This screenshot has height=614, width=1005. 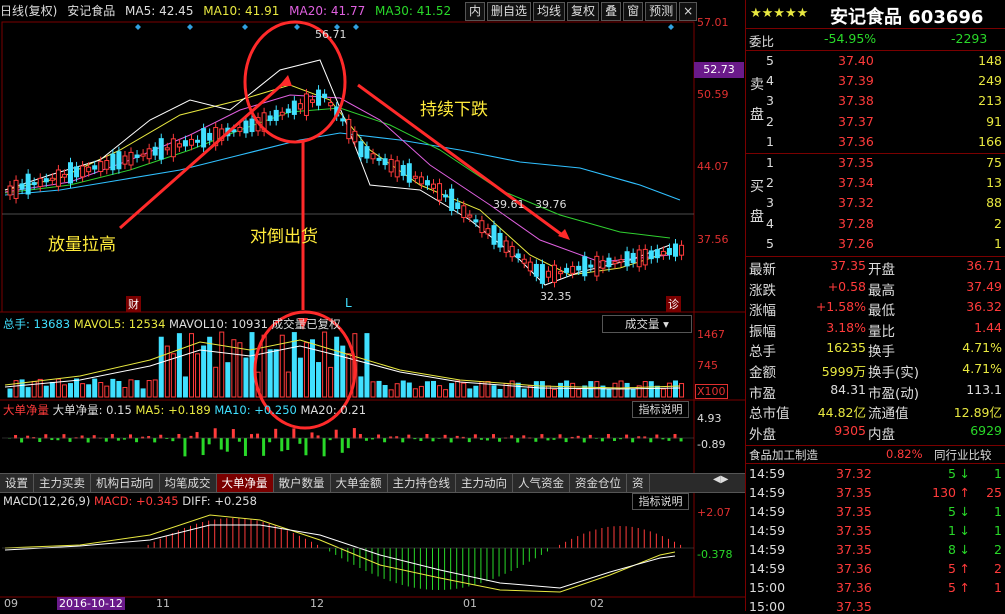 What do you see at coordinates (306, 324) in the screenshot?
I see `volume-note: 成交量已复权` at bounding box center [306, 324].